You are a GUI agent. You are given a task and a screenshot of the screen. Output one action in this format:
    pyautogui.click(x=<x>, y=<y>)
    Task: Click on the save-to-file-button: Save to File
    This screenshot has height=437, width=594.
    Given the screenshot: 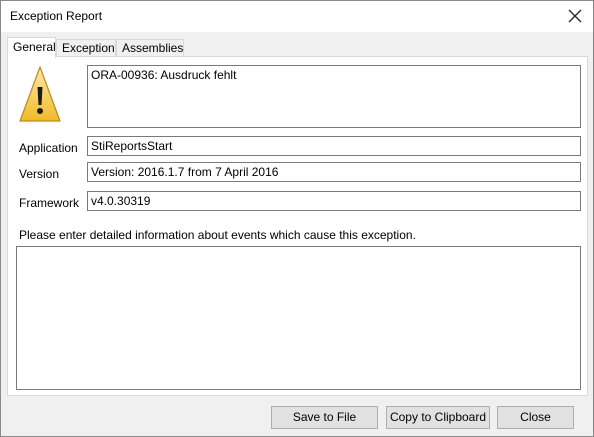 What is the action you would take?
    pyautogui.click(x=324, y=417)
    